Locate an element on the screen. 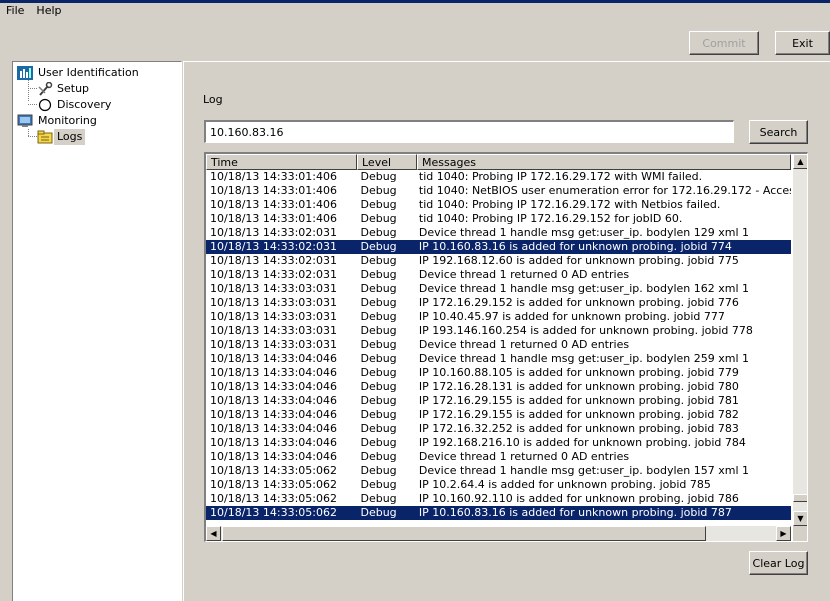 Image resolution: width=830 pixels, height=601 pixels. scroll-right-arrow-icon: ▶ is located at coordinates (783, 533).